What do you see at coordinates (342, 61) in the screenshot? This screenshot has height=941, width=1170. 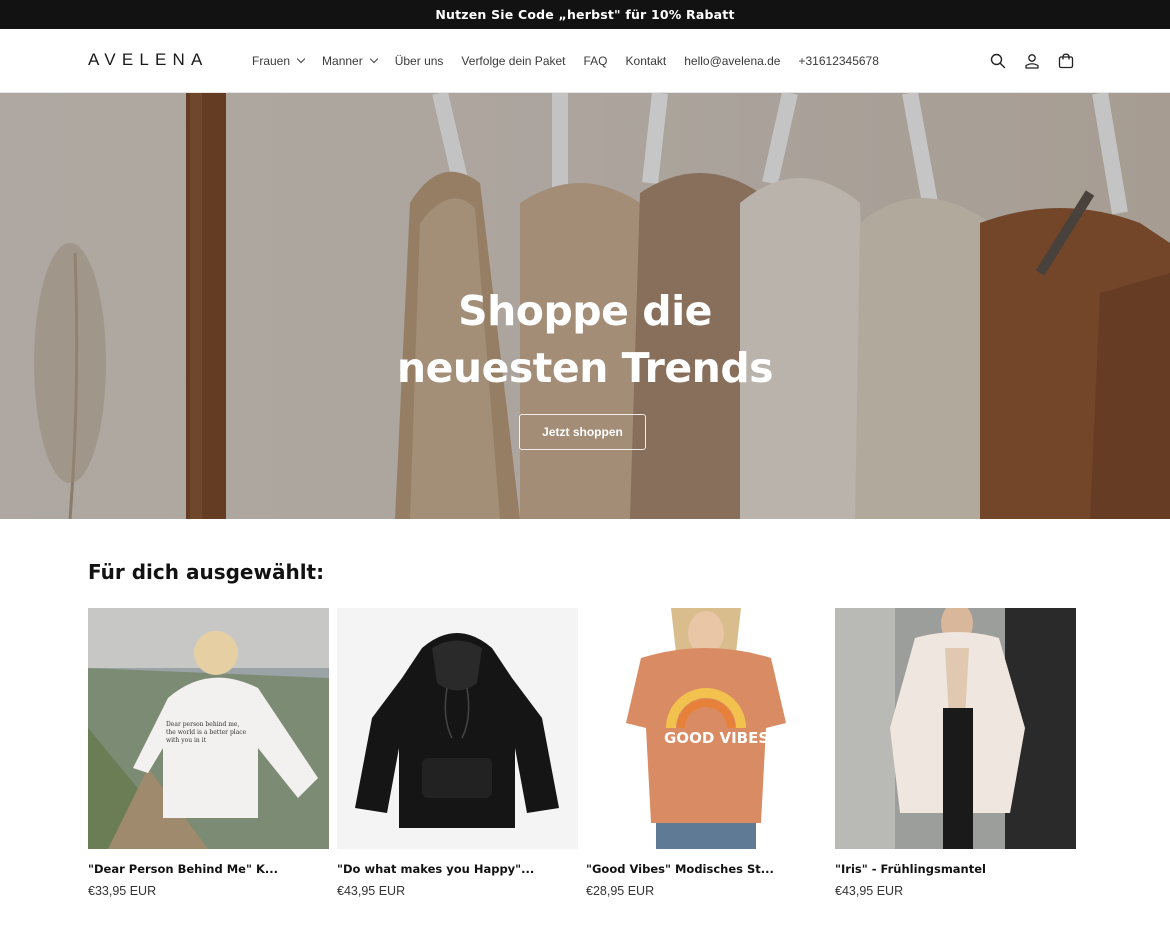 I see `nav-item-label: Manner` at bounding box center [342, 61].